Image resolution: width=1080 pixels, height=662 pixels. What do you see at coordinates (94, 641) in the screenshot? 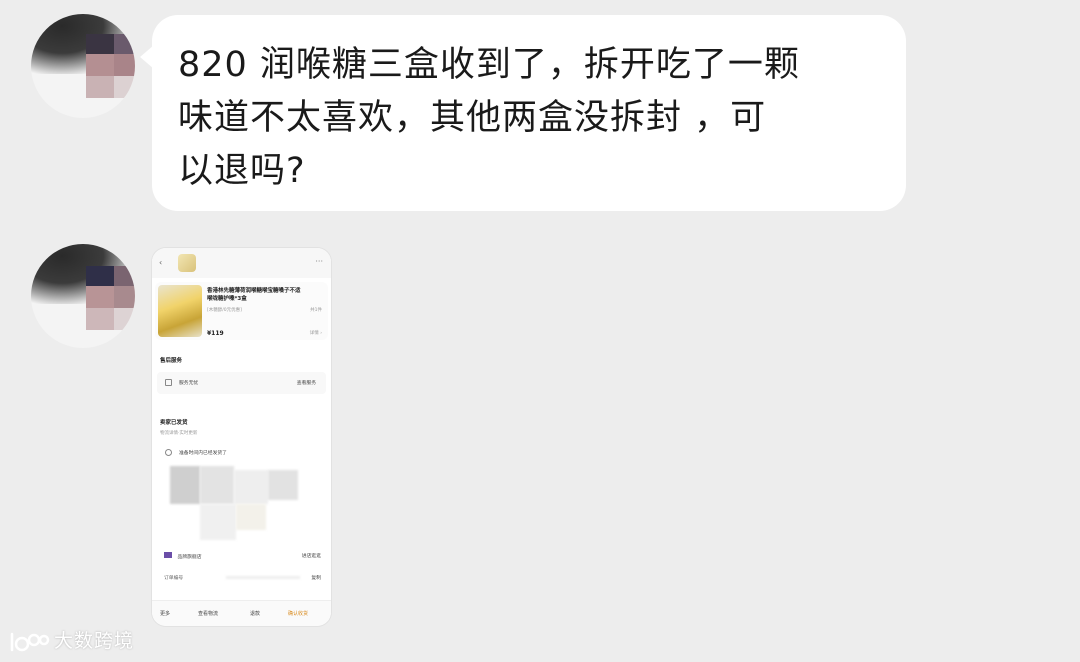
I see `watermark-text: 大数跨境` at bounding box center [94, 641].